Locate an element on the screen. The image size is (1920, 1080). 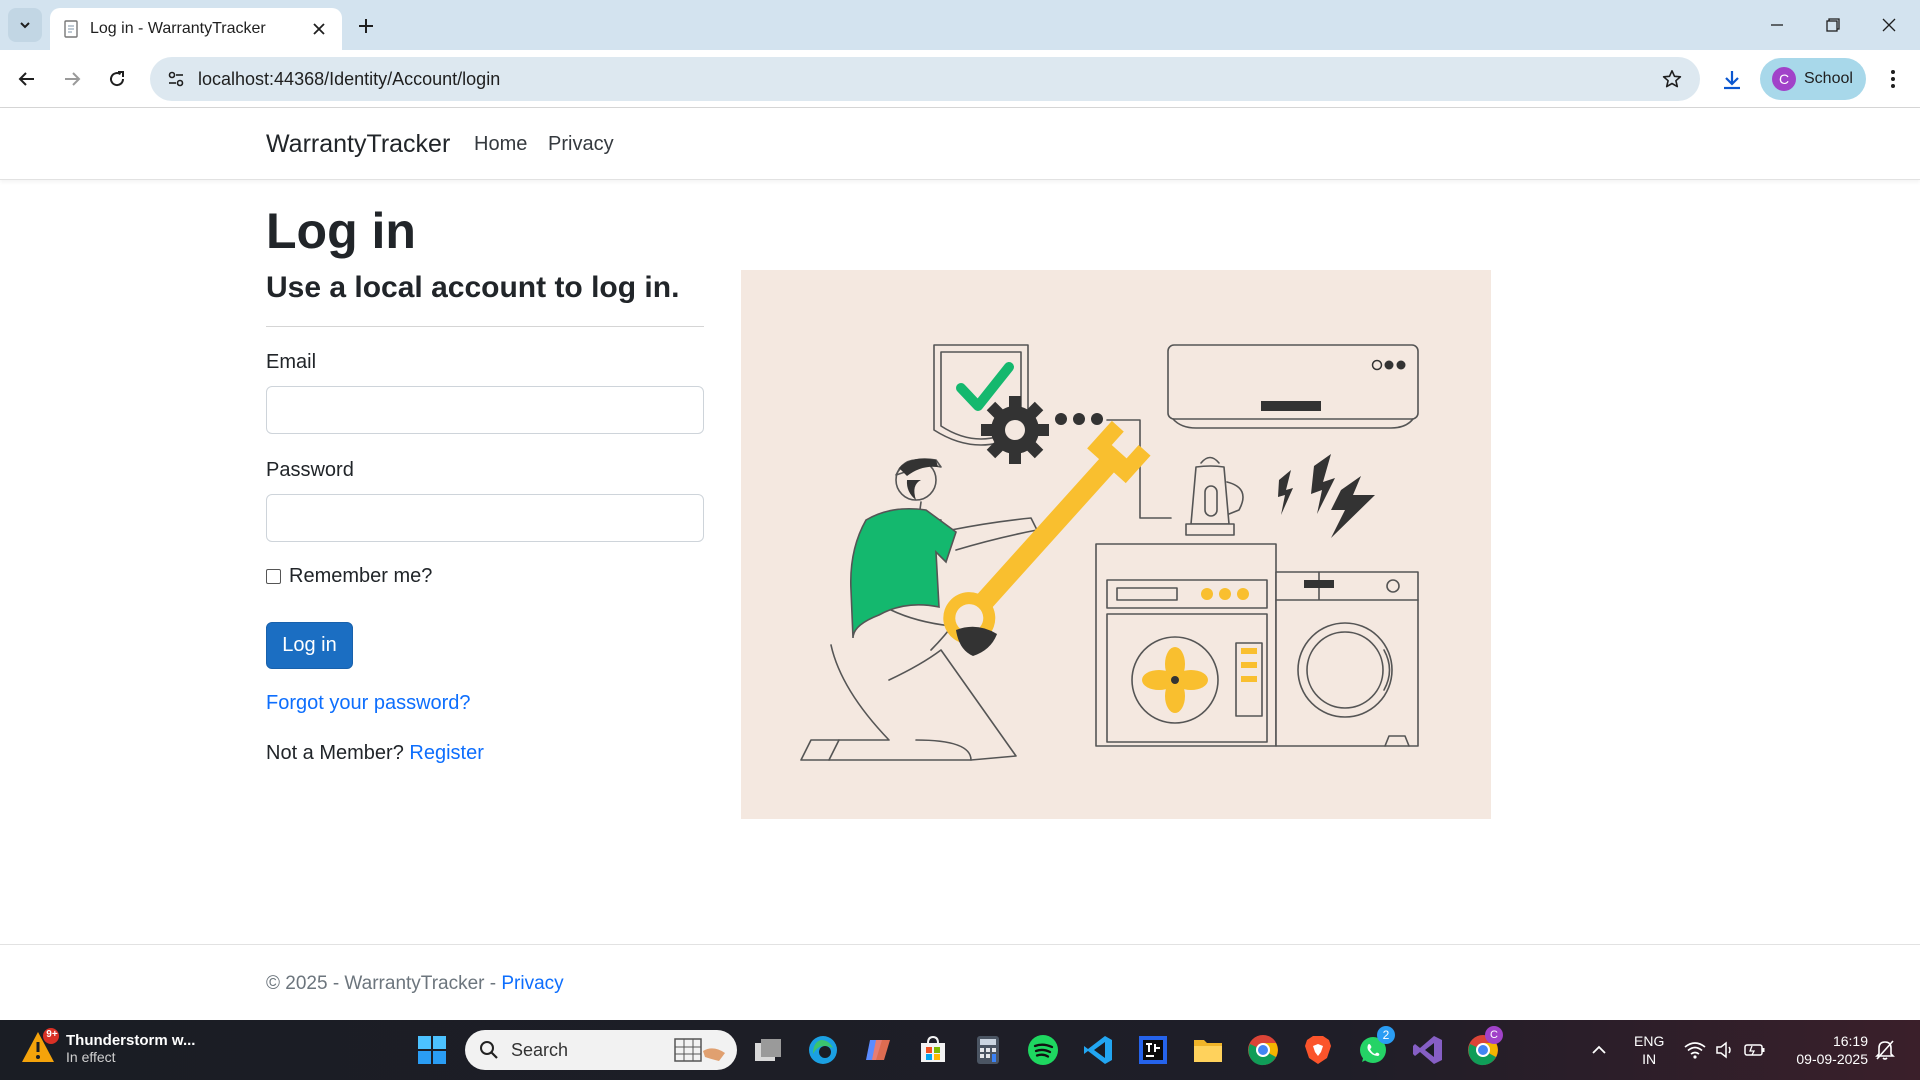
notifications-button is located at coordinates (1885, 1050).